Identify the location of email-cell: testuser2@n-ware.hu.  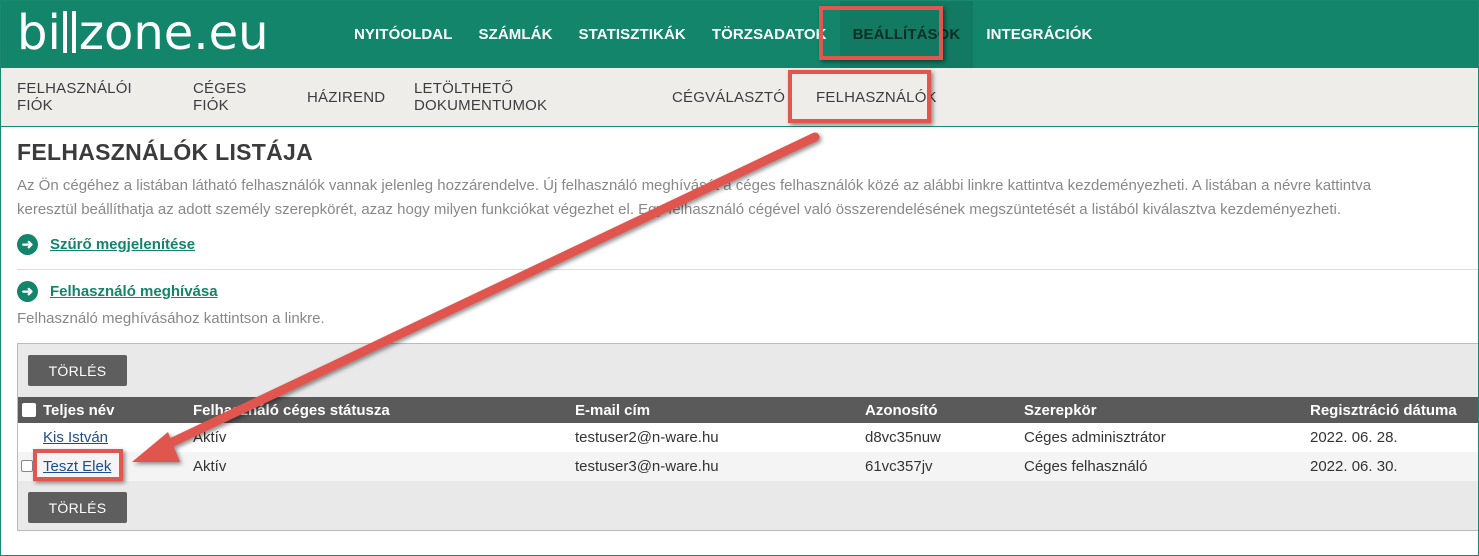
(647, 437).